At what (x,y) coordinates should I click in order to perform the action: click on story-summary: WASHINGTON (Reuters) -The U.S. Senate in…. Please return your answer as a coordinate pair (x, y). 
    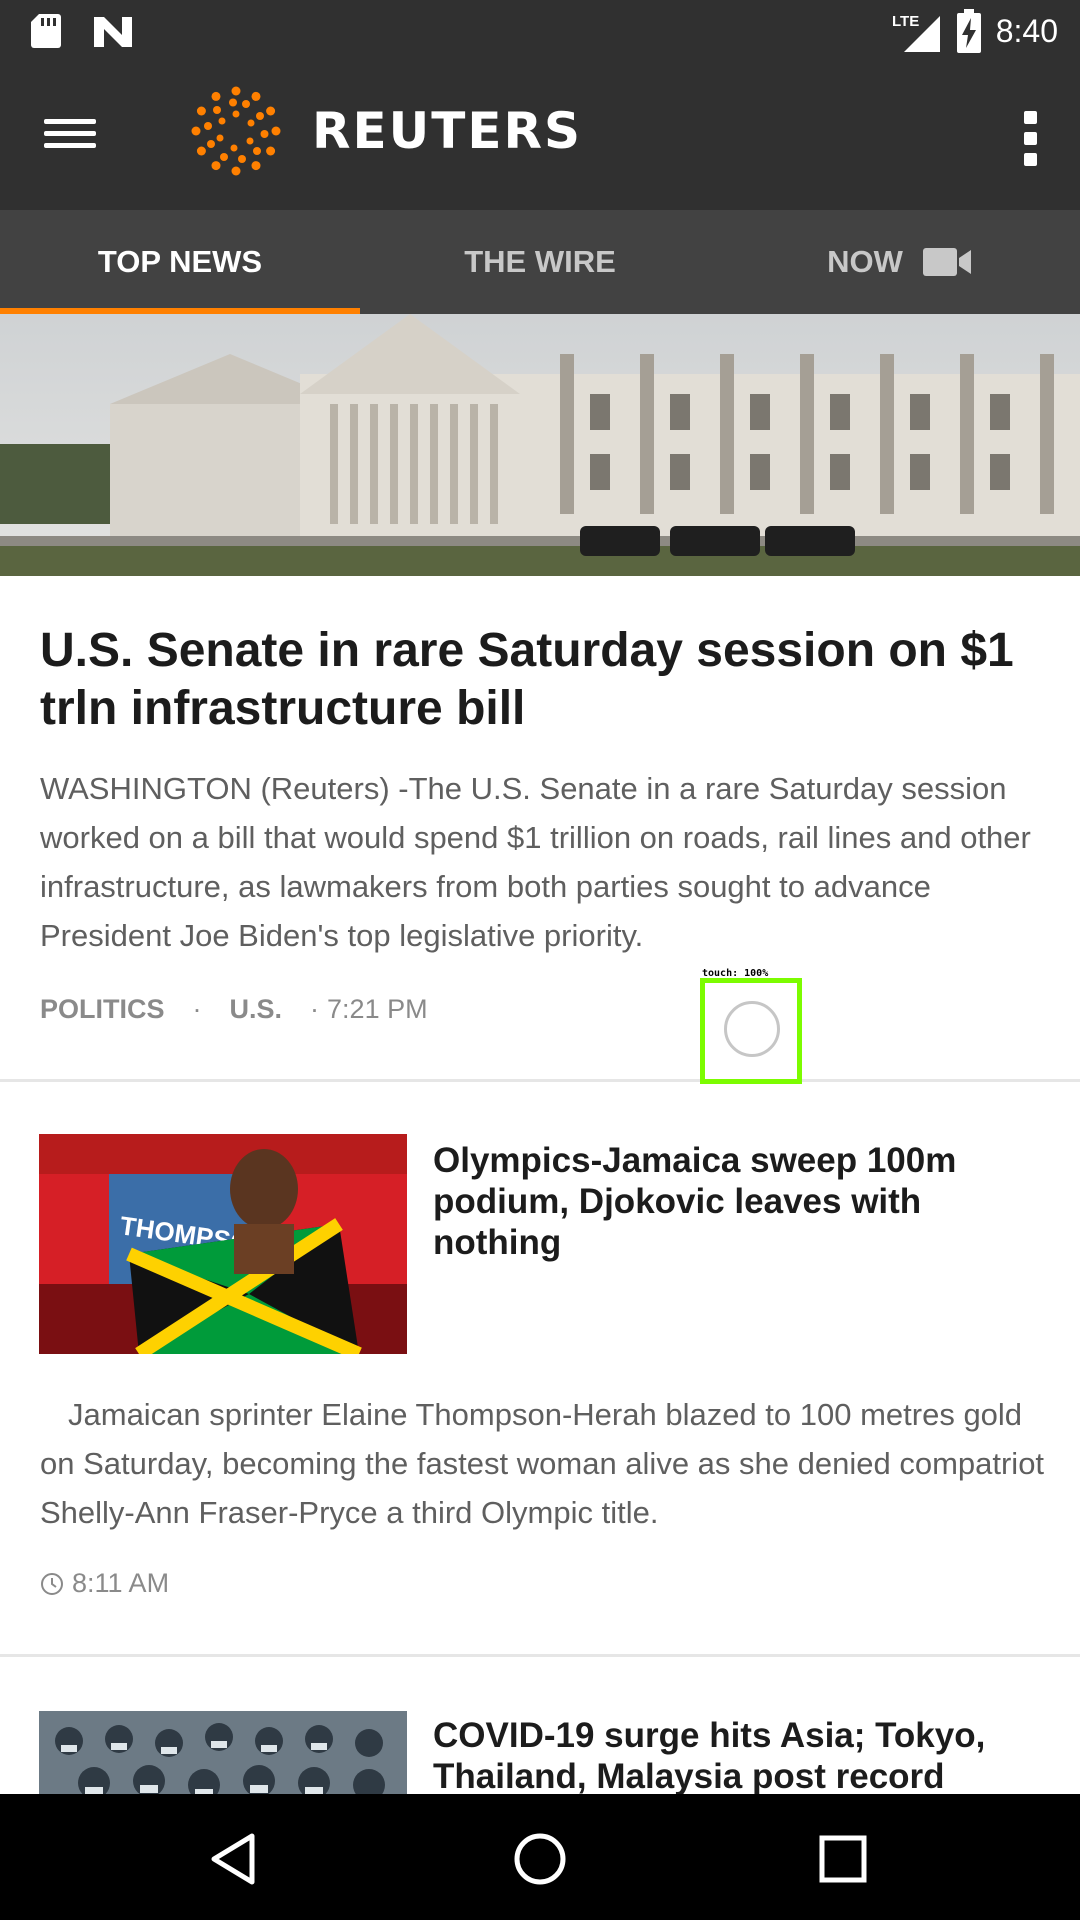
    Looking at the image, I should click on (535, 862).